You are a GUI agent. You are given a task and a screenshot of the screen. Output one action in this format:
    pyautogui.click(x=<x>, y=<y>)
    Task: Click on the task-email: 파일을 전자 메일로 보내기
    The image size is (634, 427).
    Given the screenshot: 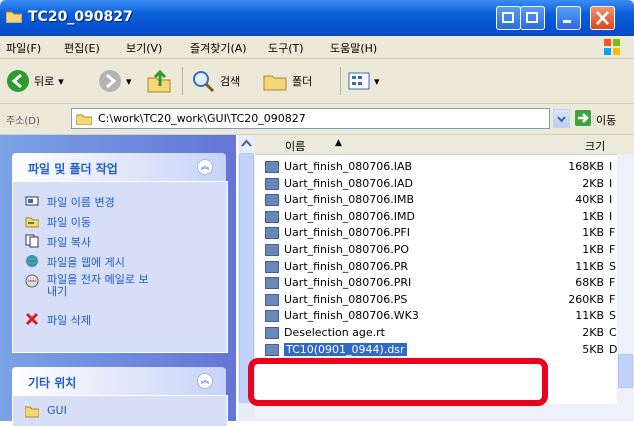 What is the action you would take?
    pyautogui.click(x=100, y=289)
    